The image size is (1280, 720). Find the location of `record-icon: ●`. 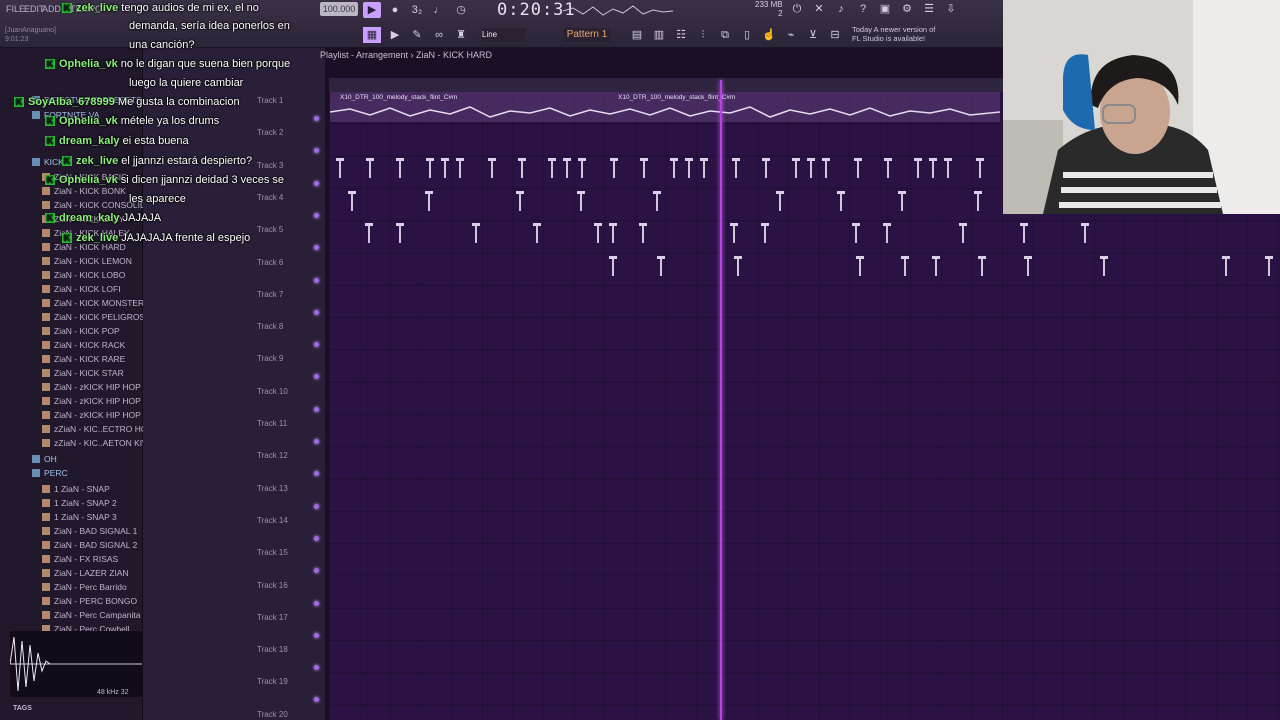

record-icon: ● is located at coordinates (395, 10).